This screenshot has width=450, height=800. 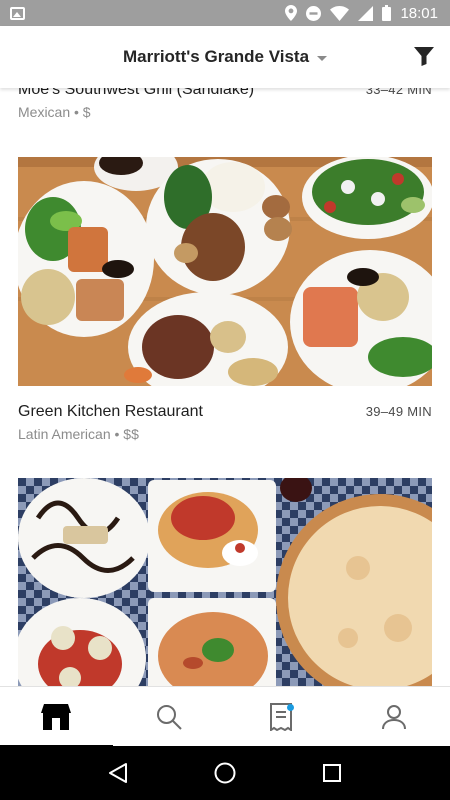 What do you see at coordinates (387, 13) in the screenshot?
I see `battery-icon` at bounding box center [387, 13].